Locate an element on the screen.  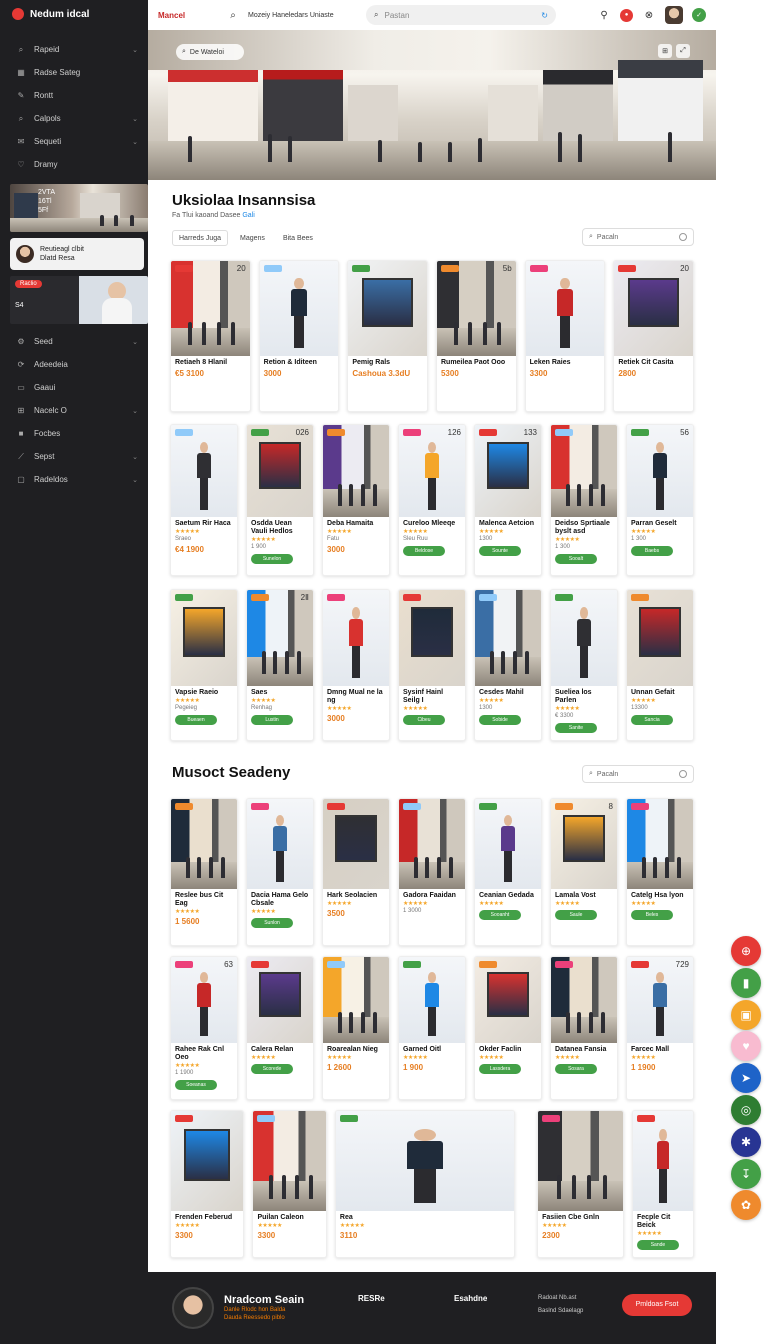
chip-1: Harreds Juga is located at coordinates (200, 238).